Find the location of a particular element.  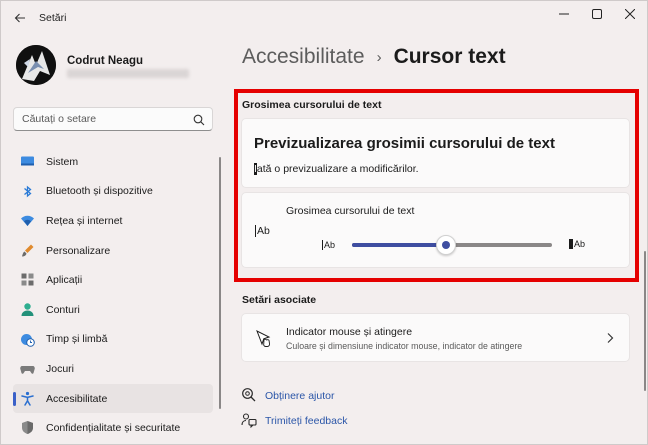

globe-clock-icon is located at coordinates (27, 339).